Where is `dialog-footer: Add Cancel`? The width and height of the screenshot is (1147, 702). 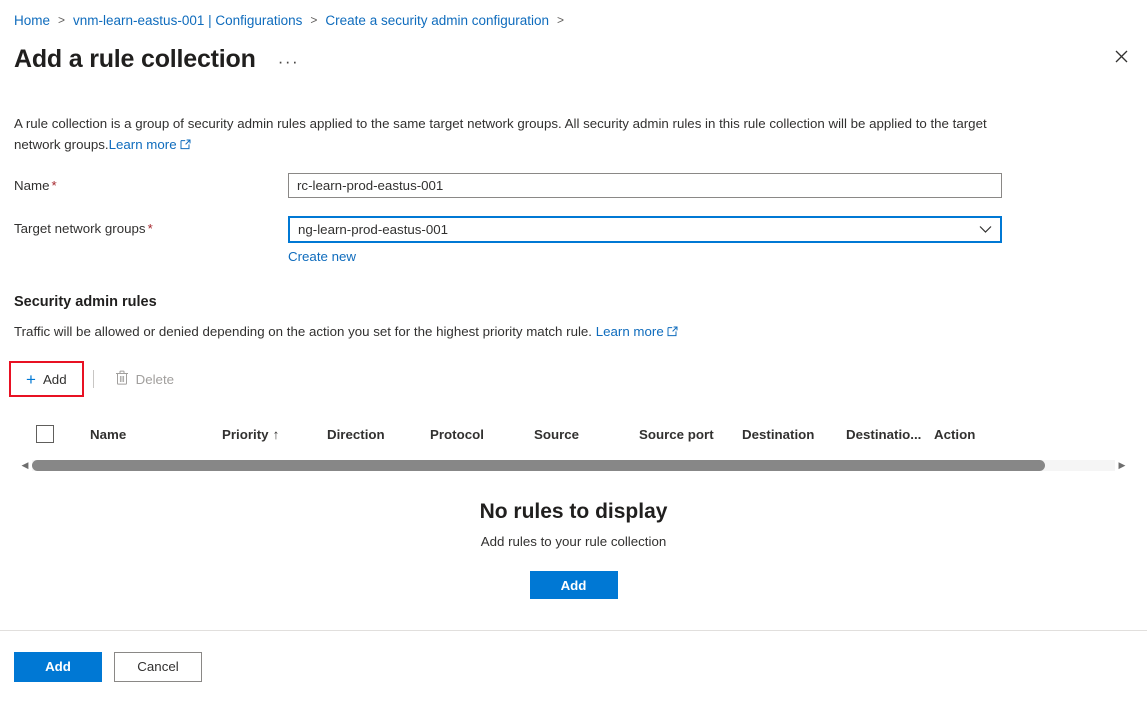 dialog-footer: Add Cancel is located at coordinates (573, 666).